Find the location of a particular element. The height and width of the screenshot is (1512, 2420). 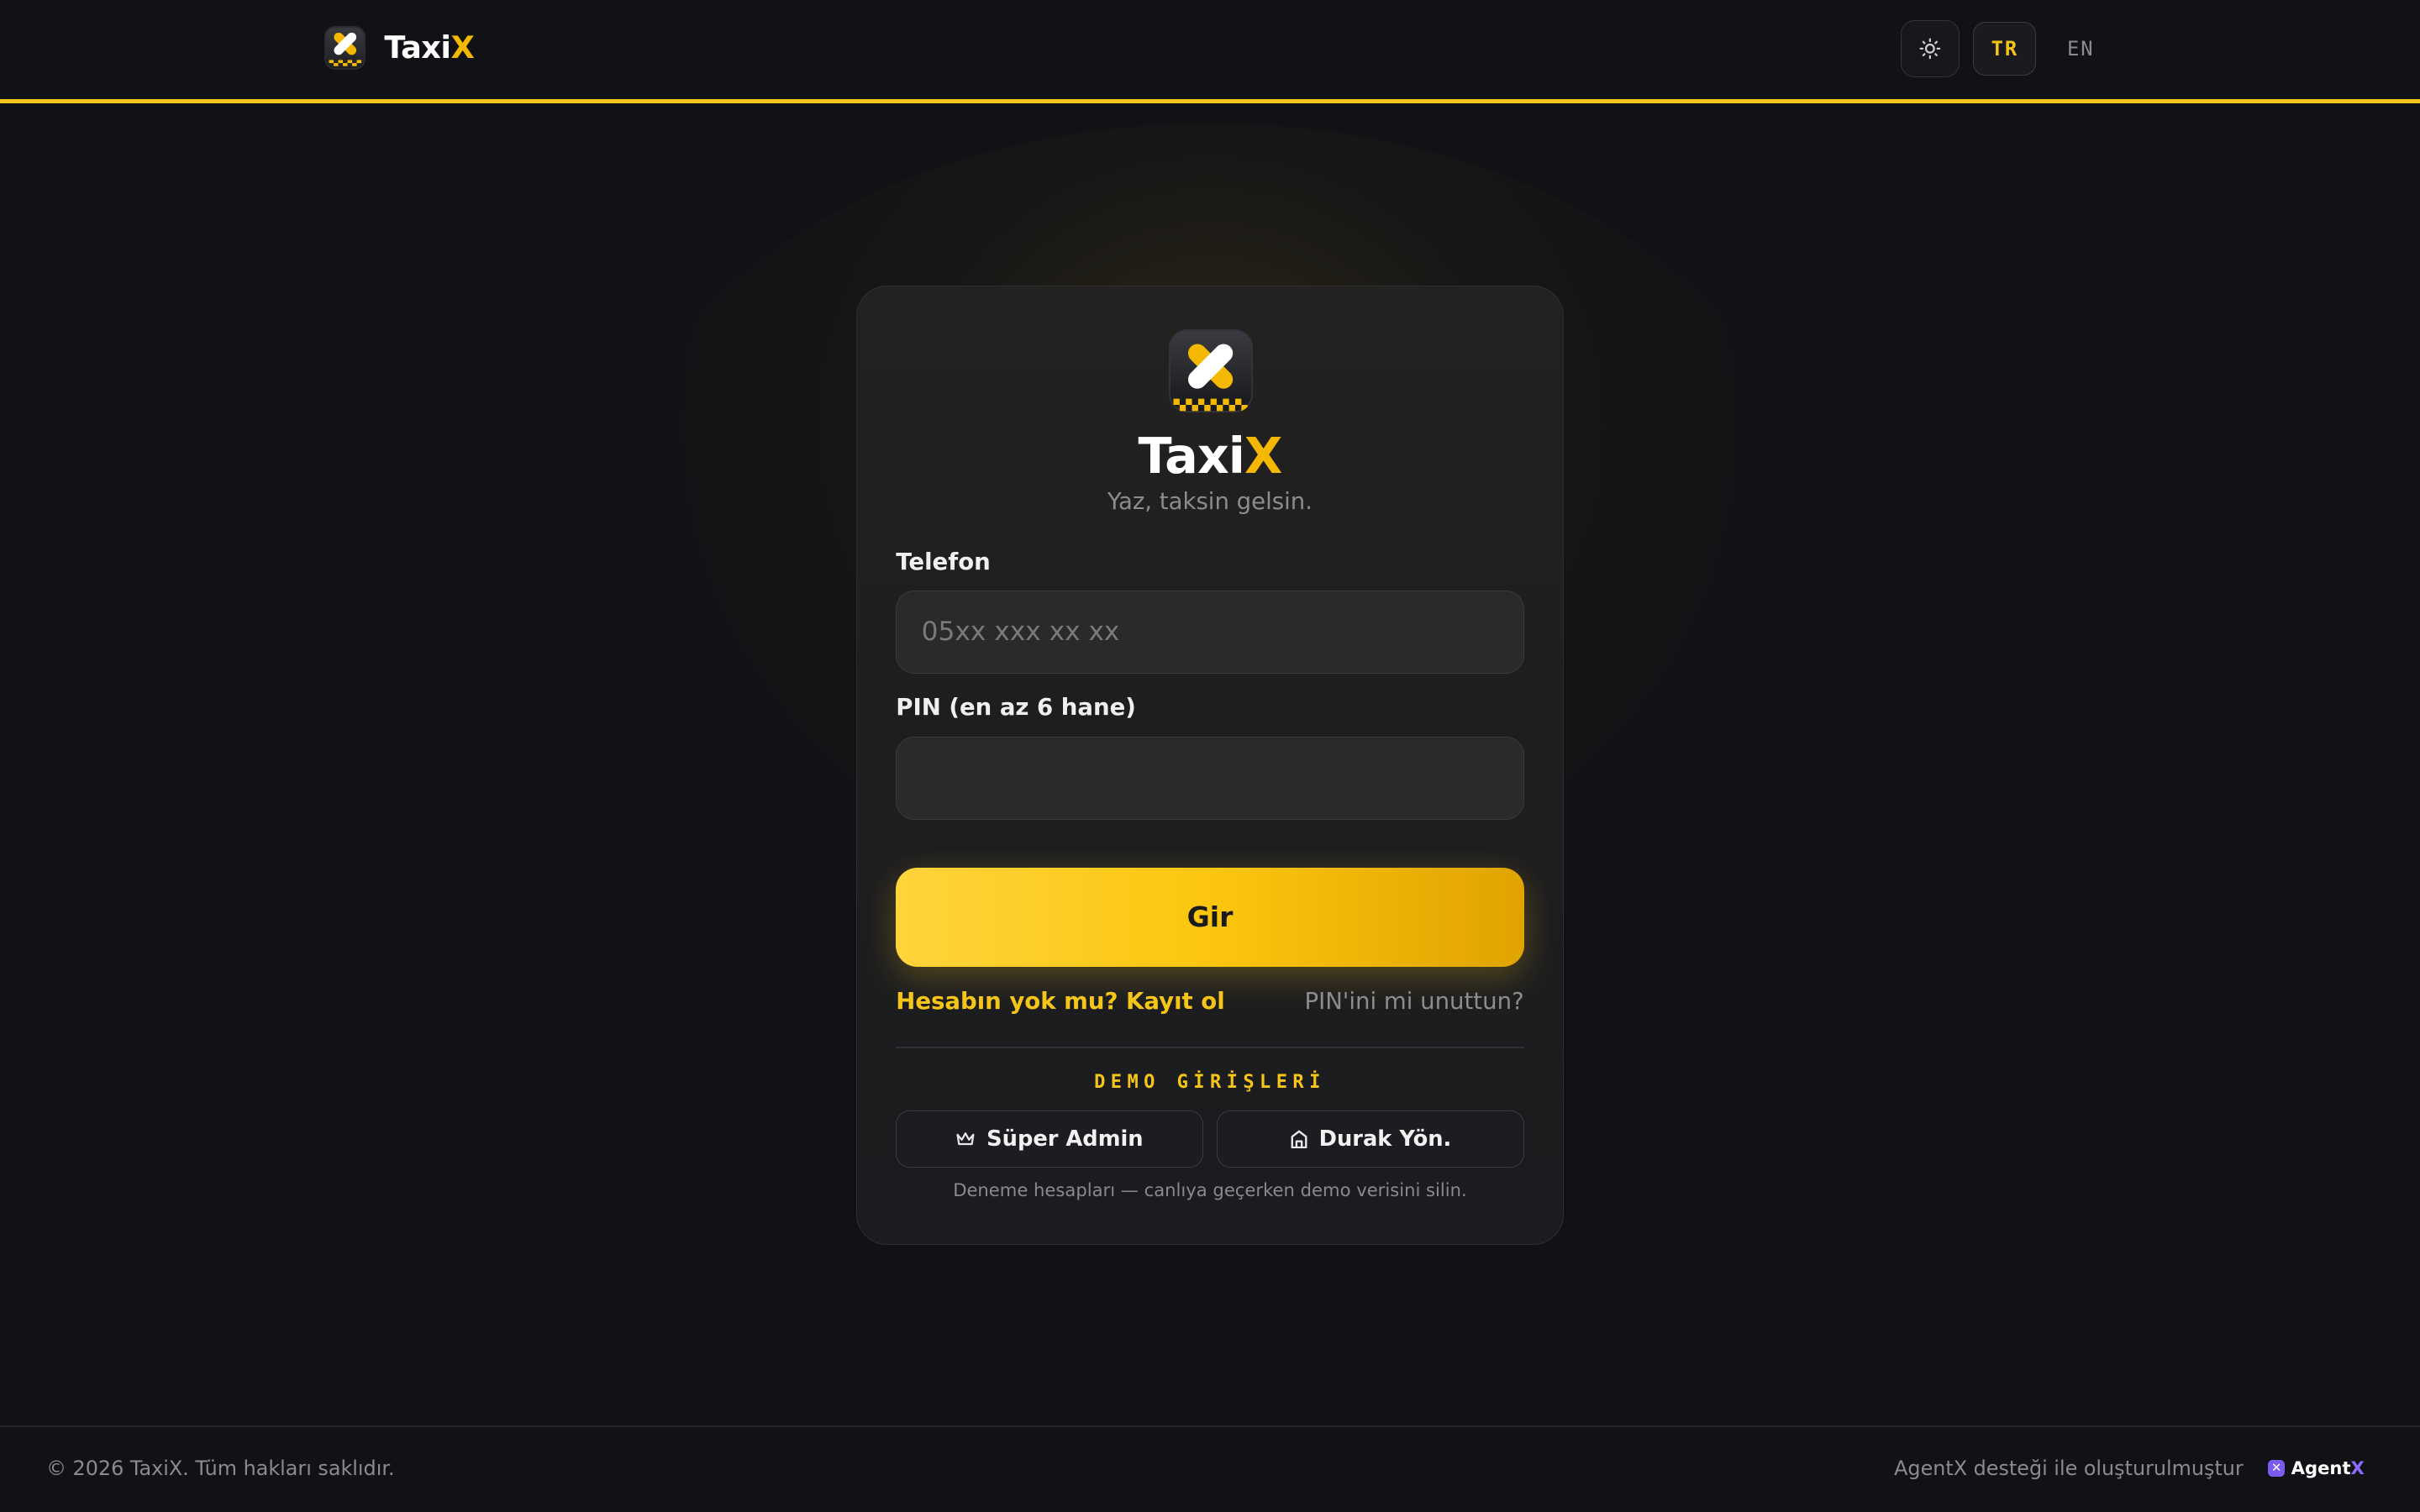

card-subtitle: Yaz, taksin gelsin. is located at coordinates (1210, 502).